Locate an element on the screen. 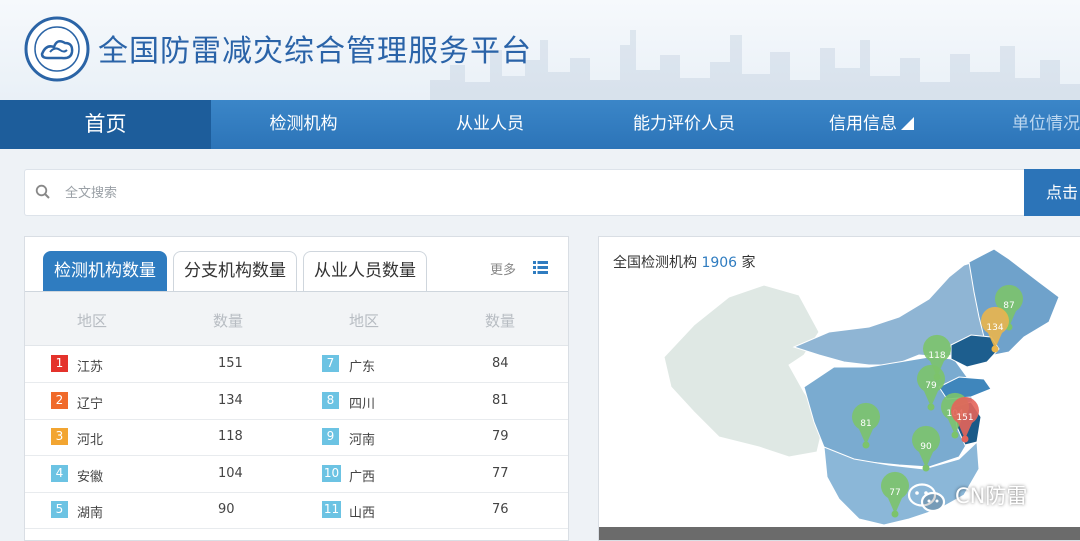 Image resolution: width=1080 pixels, height=541 pixels. watermark: CN防雷 is located at coordinates (987, 496).